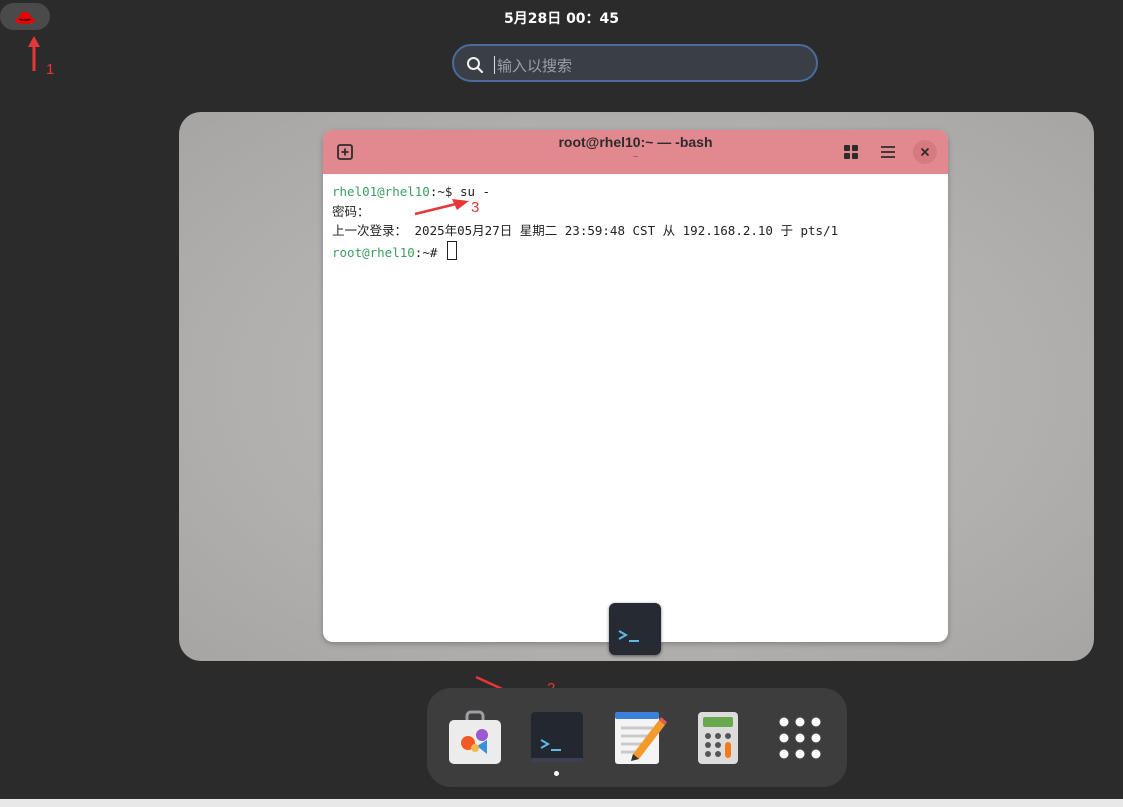  I want to click on calculator-icon, so click(718, 738).